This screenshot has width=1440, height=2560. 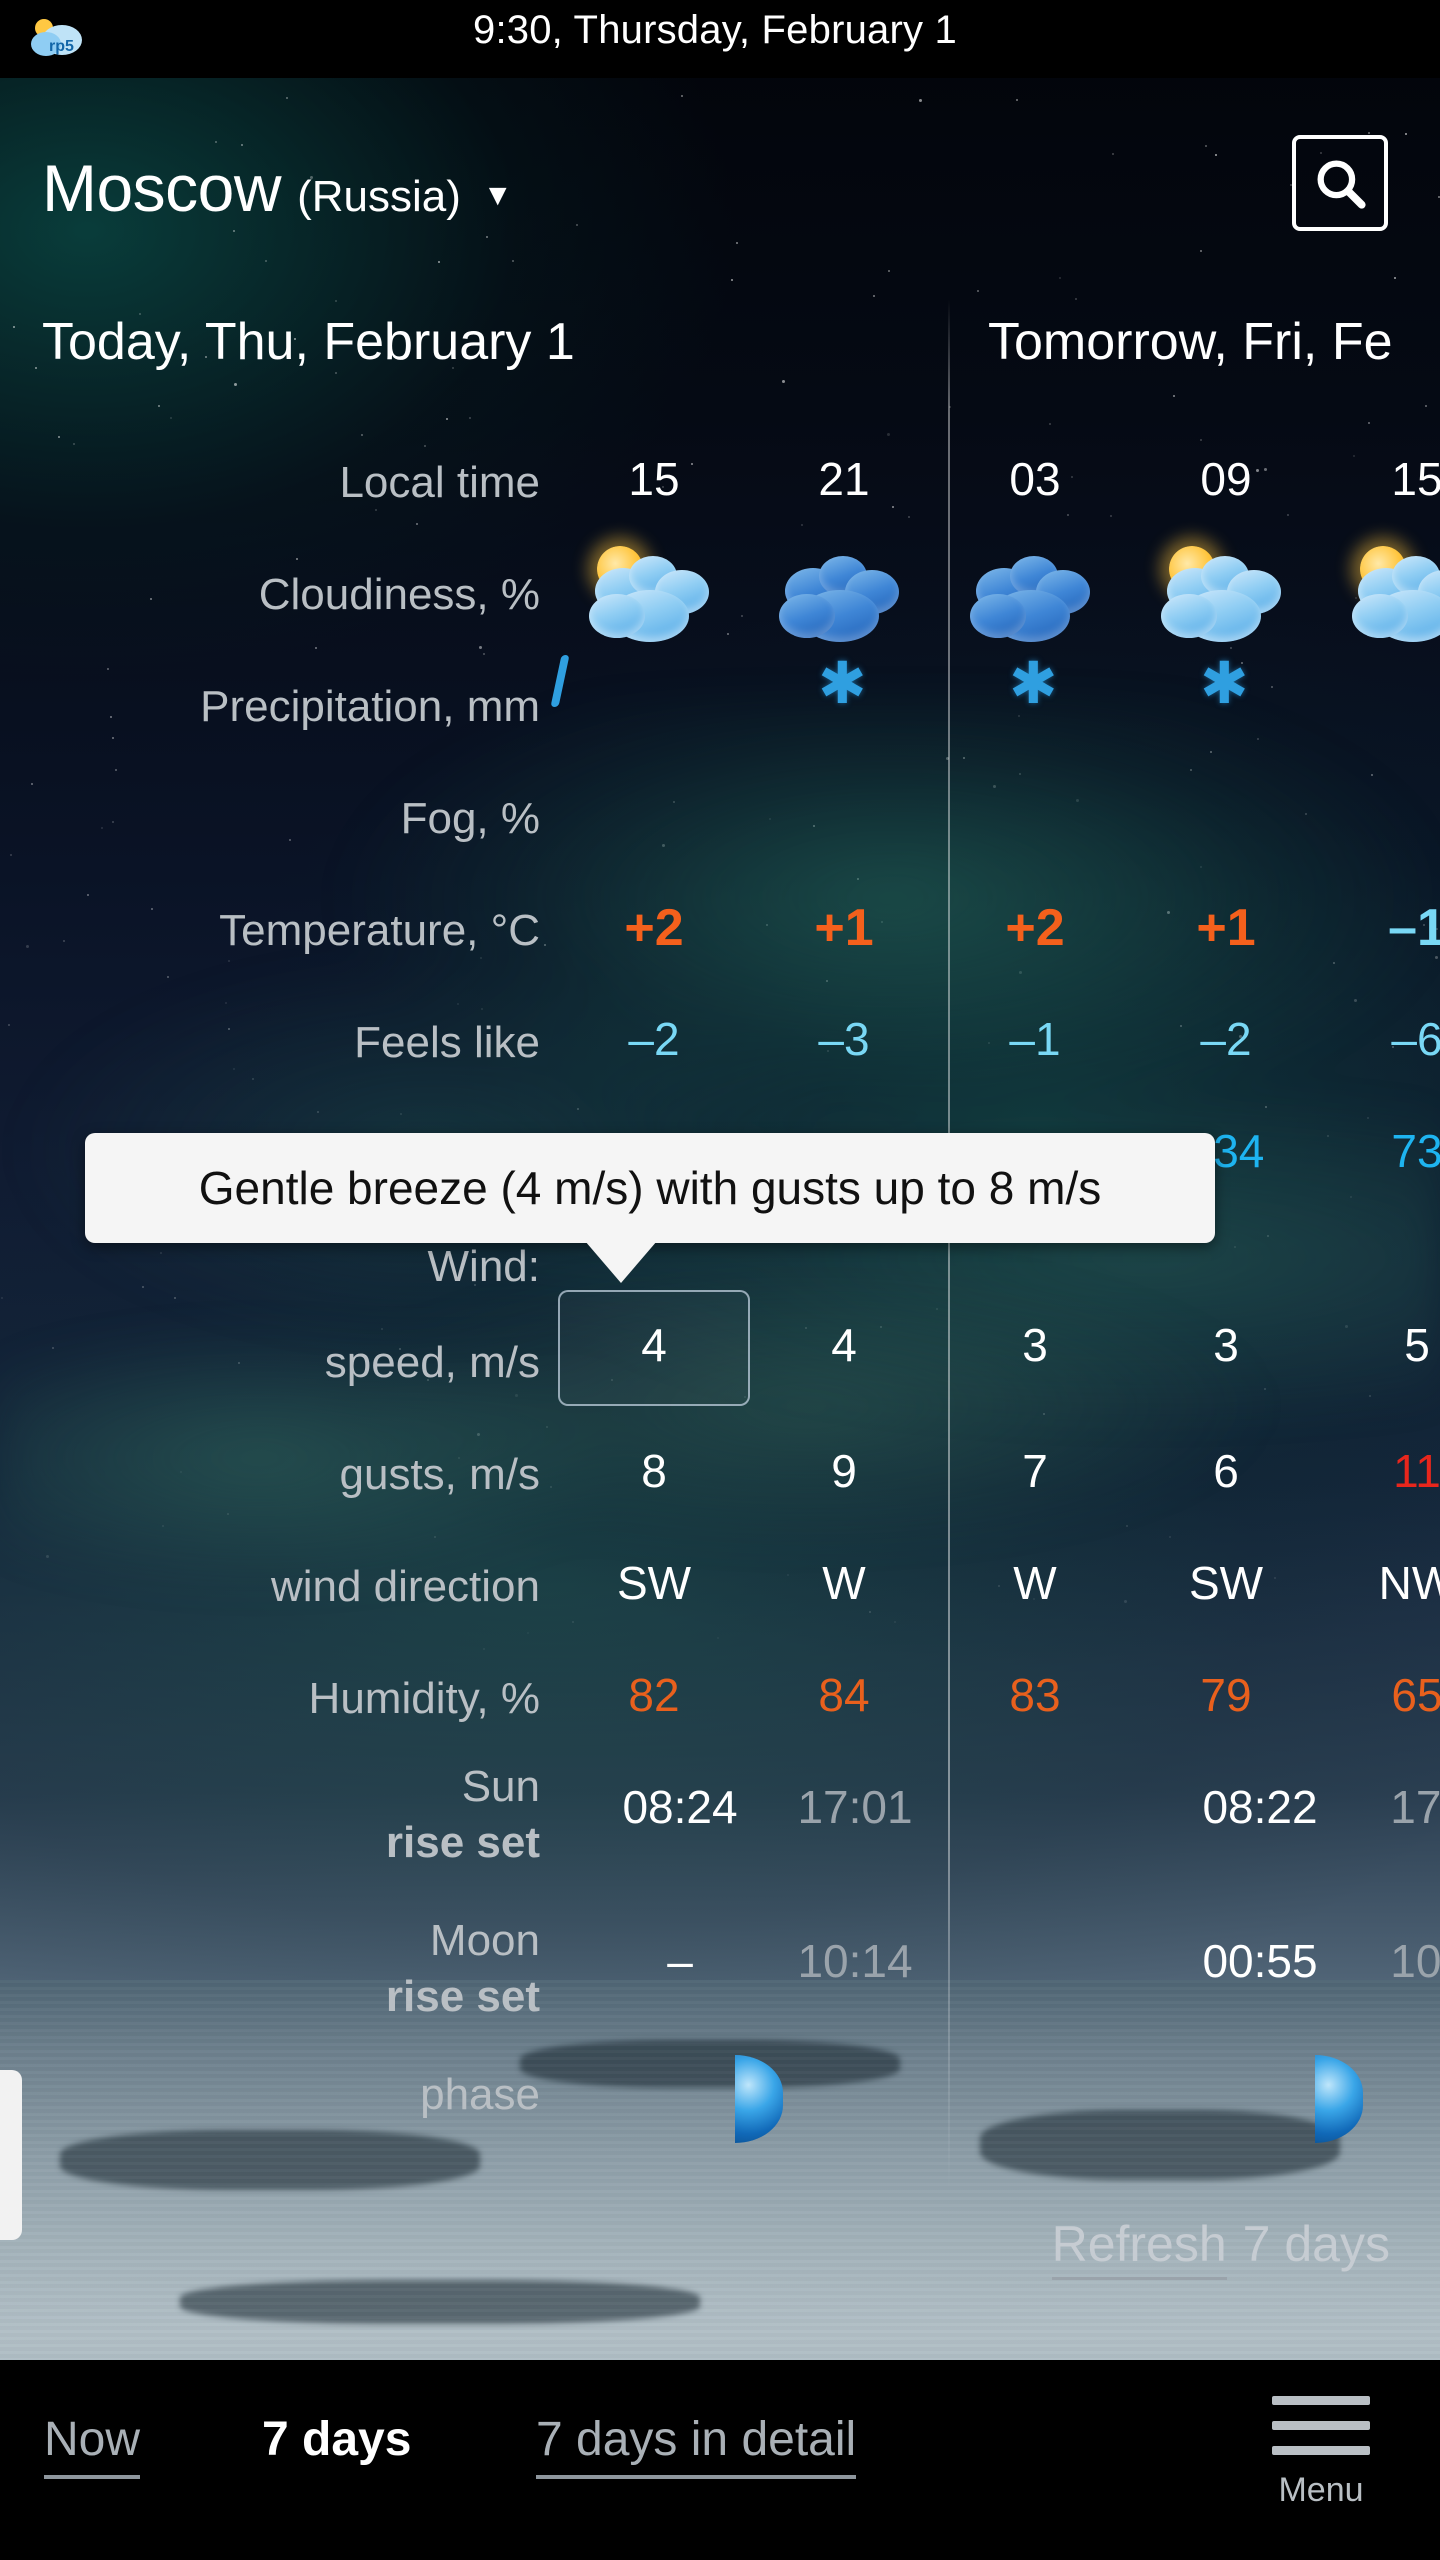 What do you see at coordinates (1415, 1961) in the screenshot?
I see `cell-moonset: 10:2` at bounding box center [1415, 1961].